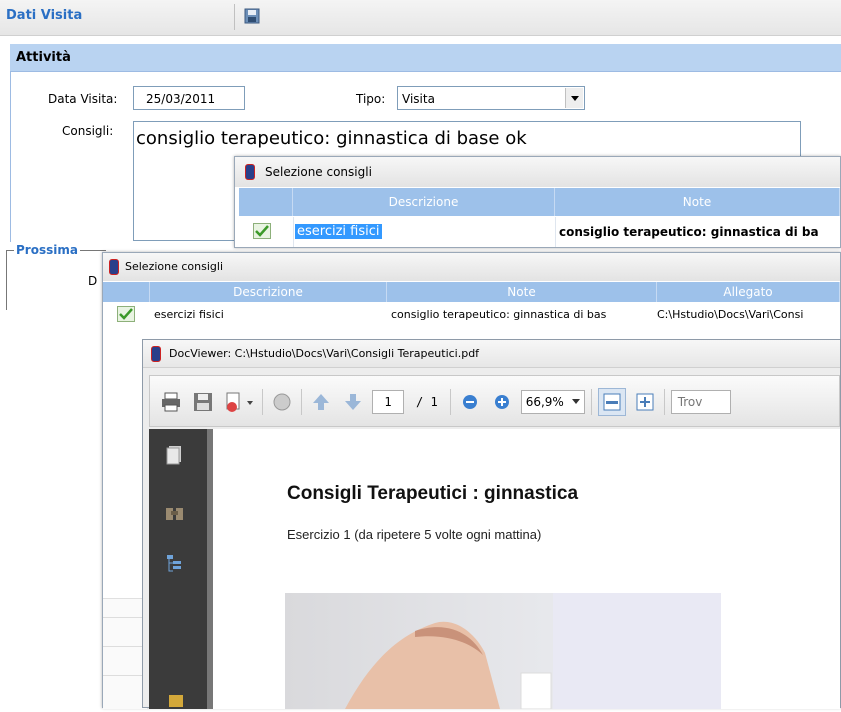 This screenshot has width=841, height=712. I want to click on attach-document-icon, so click(239, 402).